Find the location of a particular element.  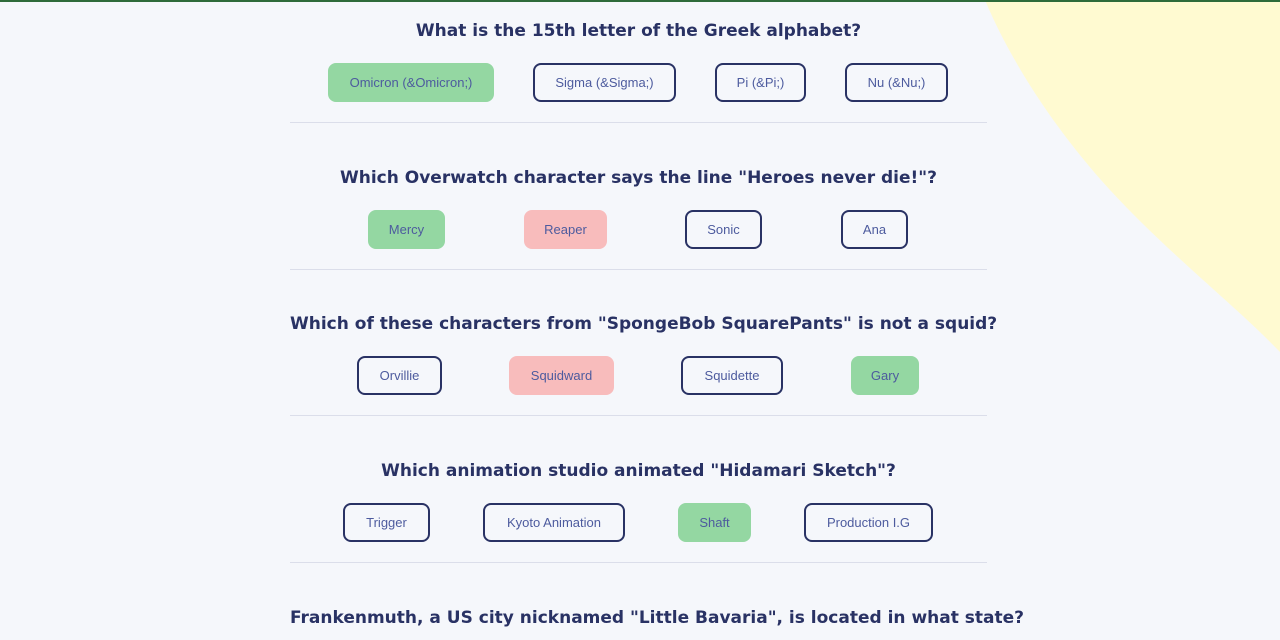

answer-button: Kyoto Animation is located at coordinates (554, 522).